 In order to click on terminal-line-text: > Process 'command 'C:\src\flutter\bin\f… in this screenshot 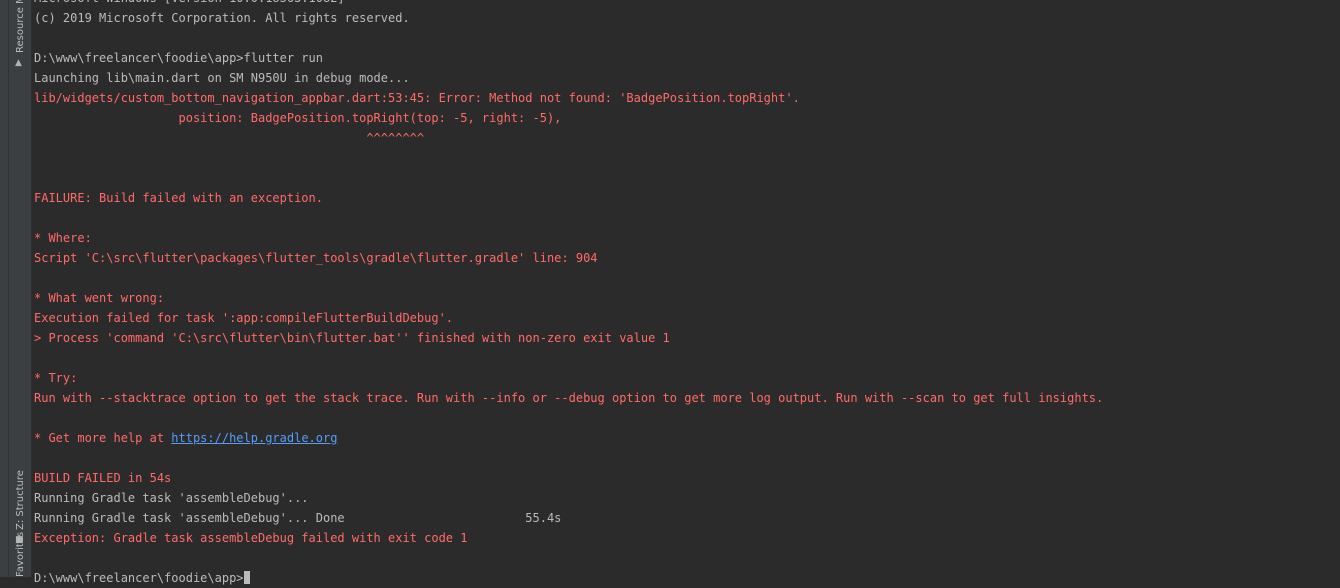, I will do `click(352, 338)`.